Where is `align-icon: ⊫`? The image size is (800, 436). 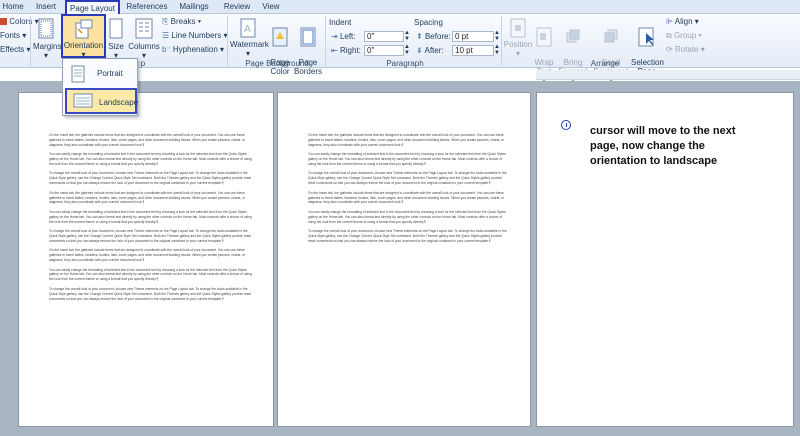
align-icon: ⊫ is located at coordinates (669, 21).